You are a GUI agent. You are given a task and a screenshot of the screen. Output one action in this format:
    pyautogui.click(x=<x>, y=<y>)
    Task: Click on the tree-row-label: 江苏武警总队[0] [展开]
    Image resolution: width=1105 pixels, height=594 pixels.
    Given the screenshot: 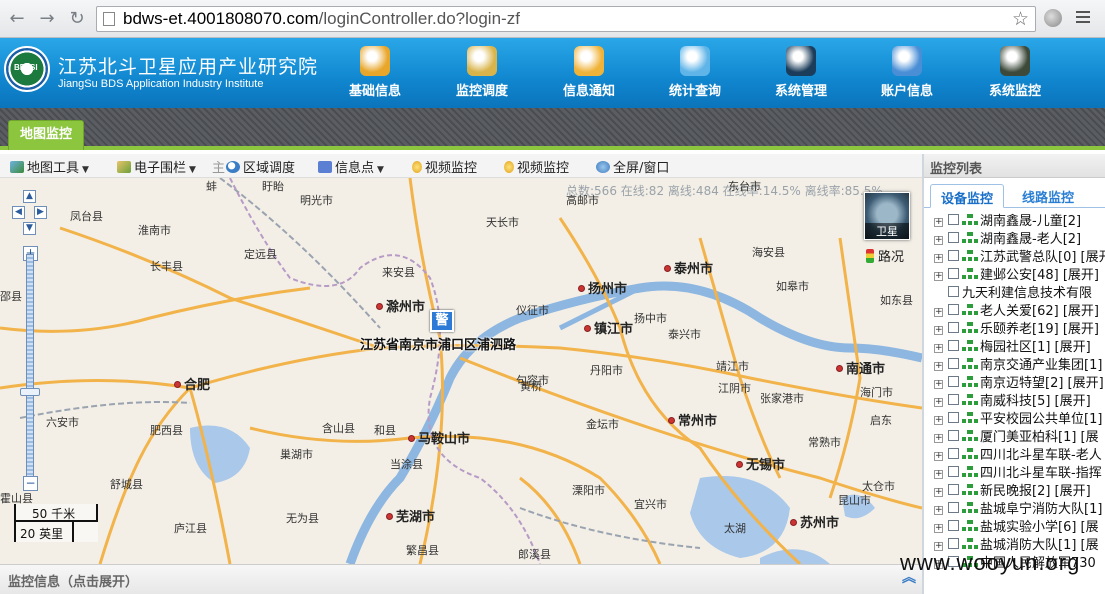 What is the action you would take?
    pyautogui.click(x=1042, y=257)
    